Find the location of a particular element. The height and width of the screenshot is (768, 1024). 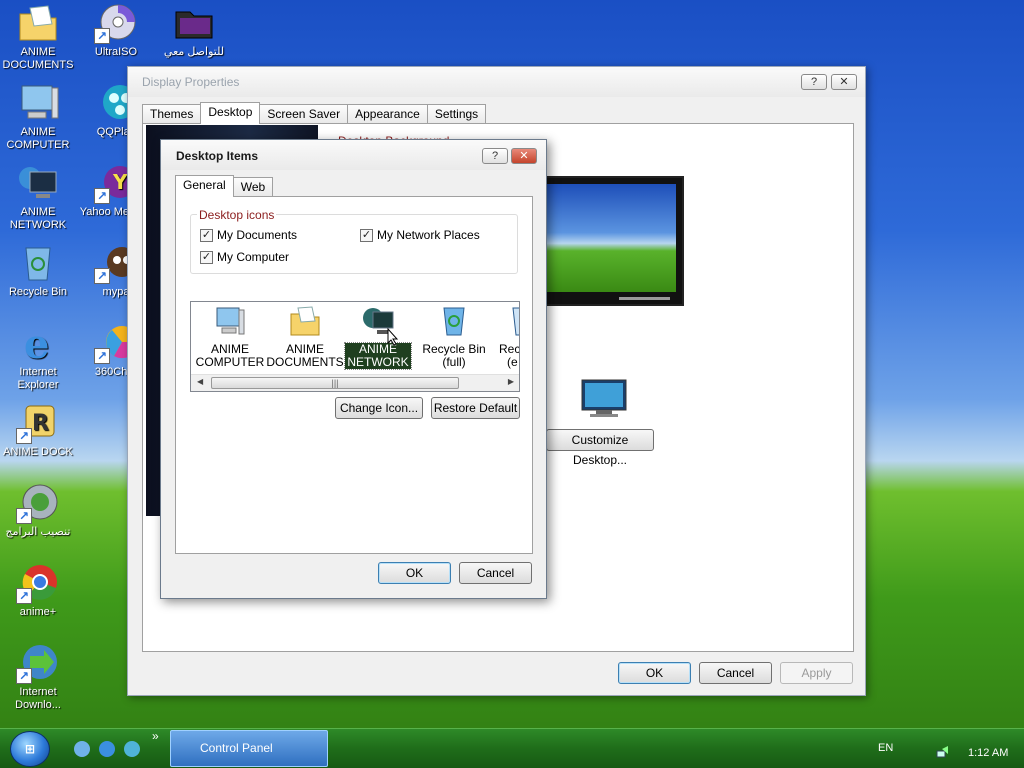

download-manager-icon: ↗ is located at coordinates (38, 663).